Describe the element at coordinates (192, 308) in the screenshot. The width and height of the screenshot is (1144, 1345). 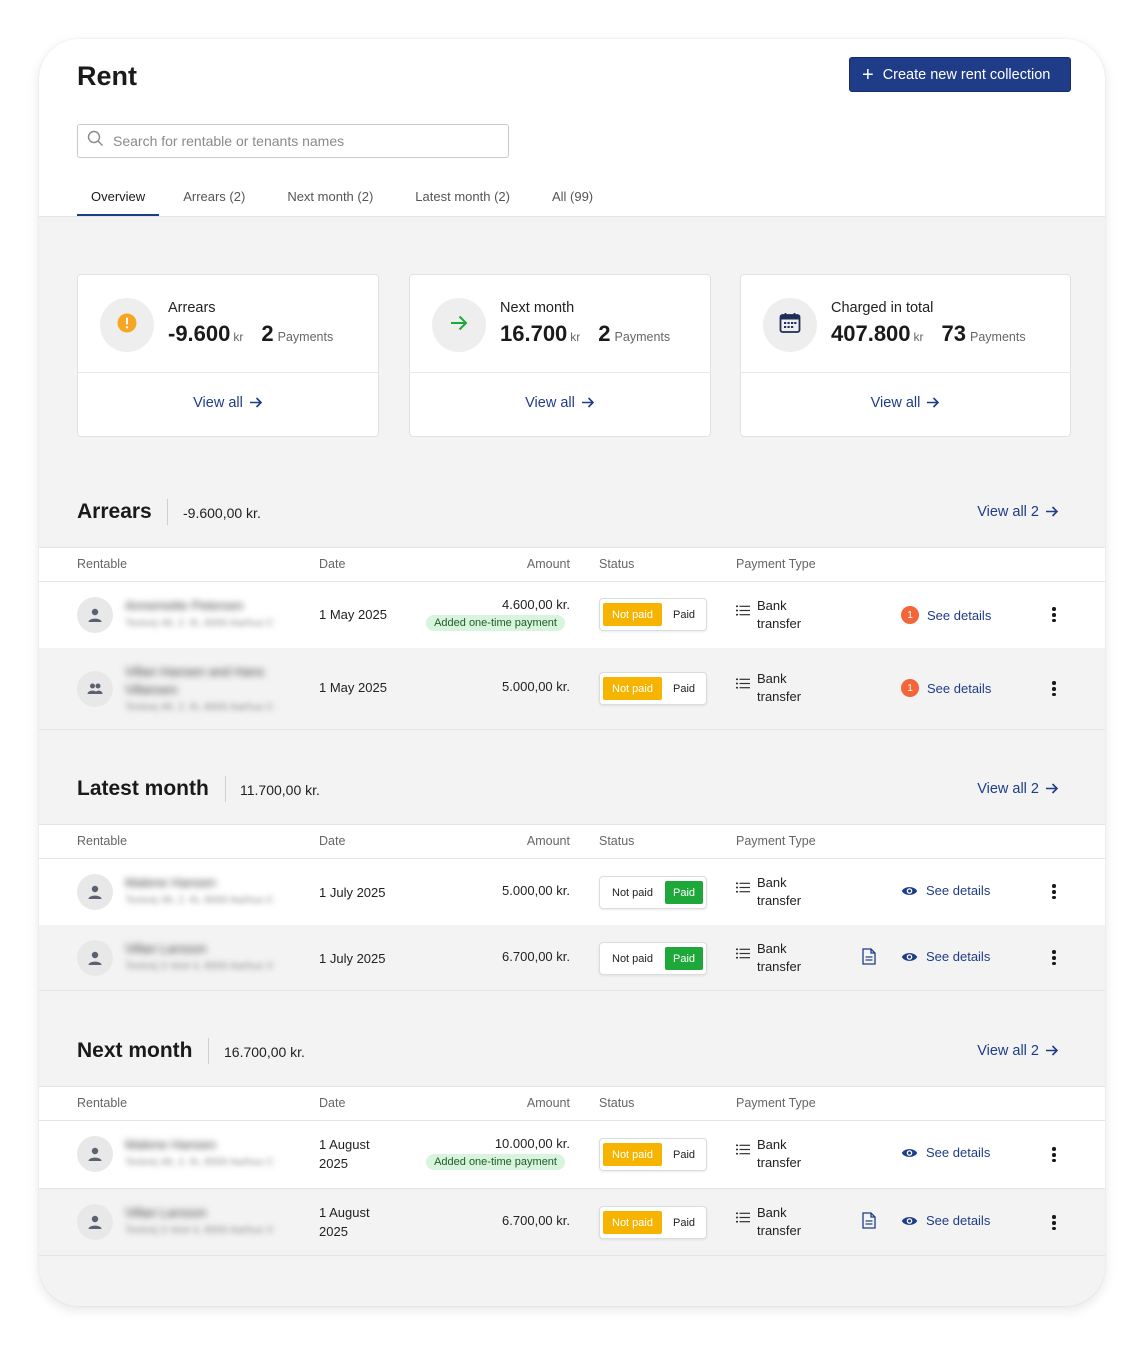
I see `stat-label: Arrears` at that location.